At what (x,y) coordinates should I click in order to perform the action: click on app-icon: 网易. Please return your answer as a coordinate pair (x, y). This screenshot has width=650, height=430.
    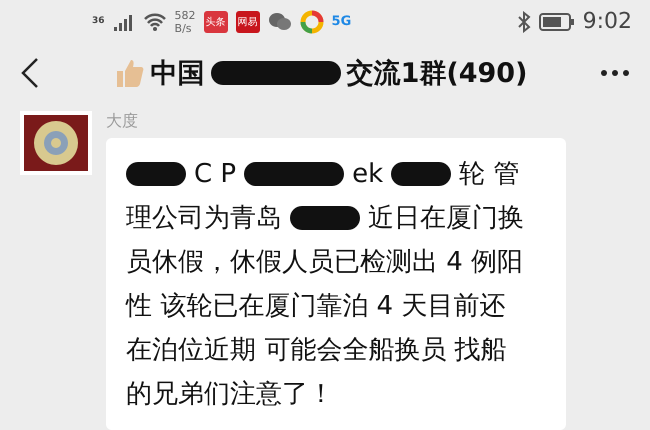
    Looking at the image, I should click on (248, 21).